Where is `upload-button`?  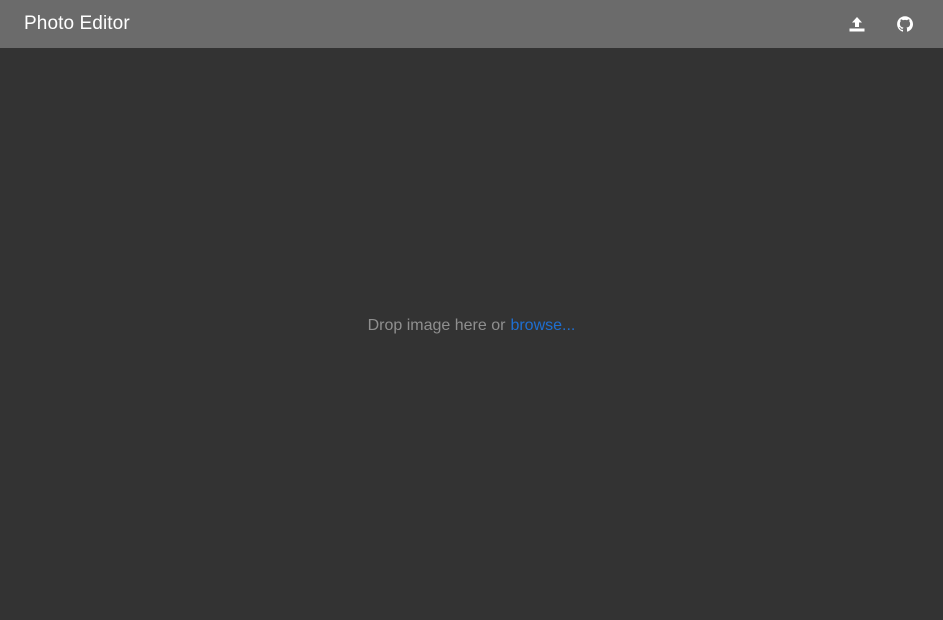
upload-button is located at coordinates (857, 24).